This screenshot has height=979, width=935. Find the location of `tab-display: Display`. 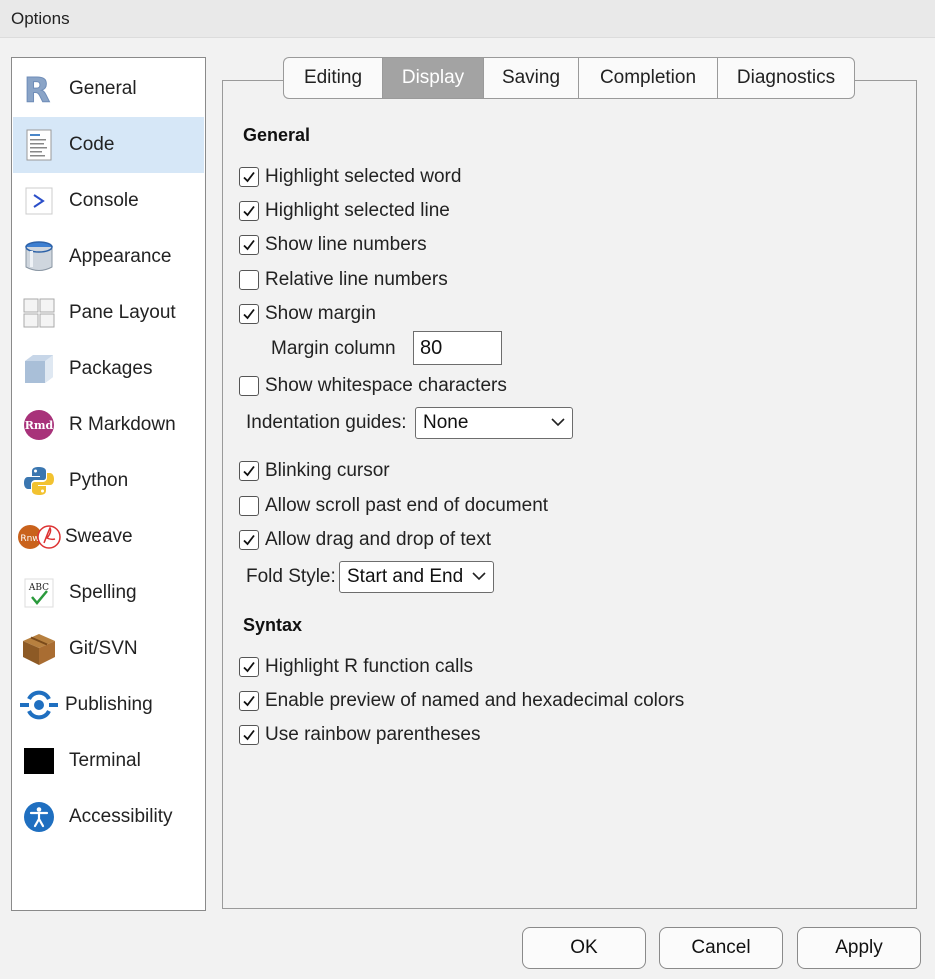

tab-display: Display is located at coordinates (432, 78).